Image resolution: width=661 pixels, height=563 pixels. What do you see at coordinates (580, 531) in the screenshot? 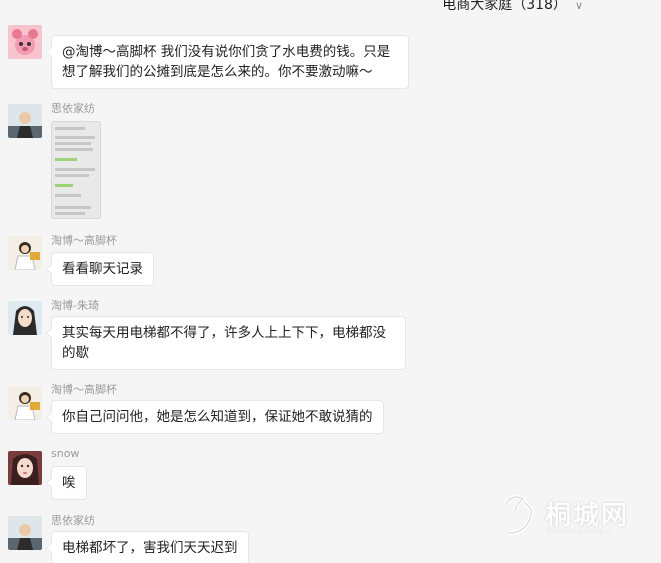
I see `watermark-url: www.tongcheng.cc` at bounding box center [580, 531].